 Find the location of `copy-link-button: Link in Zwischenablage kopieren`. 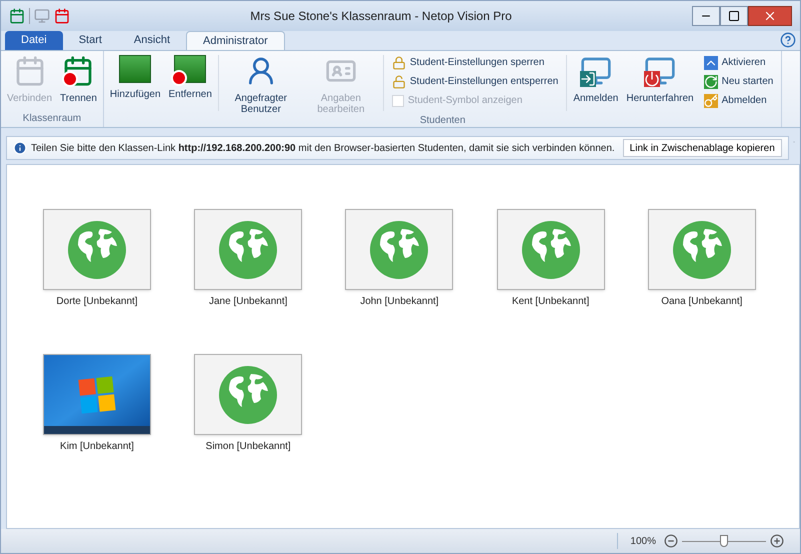

copy-link-button: Link in Zwischenablage kopieren is located at coordinates (702, 148).